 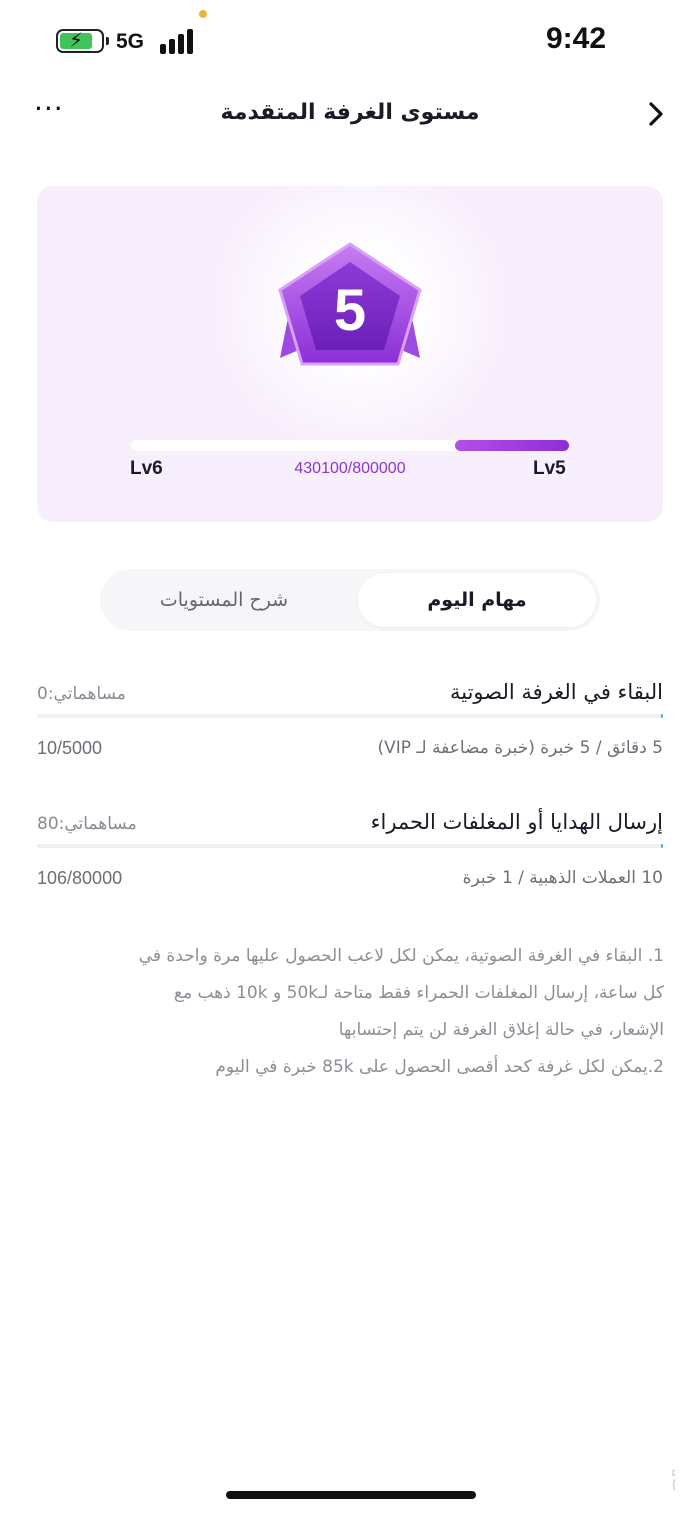 I want to click on charging-bolt-icon: ⚡, so click(x=76, y=40).